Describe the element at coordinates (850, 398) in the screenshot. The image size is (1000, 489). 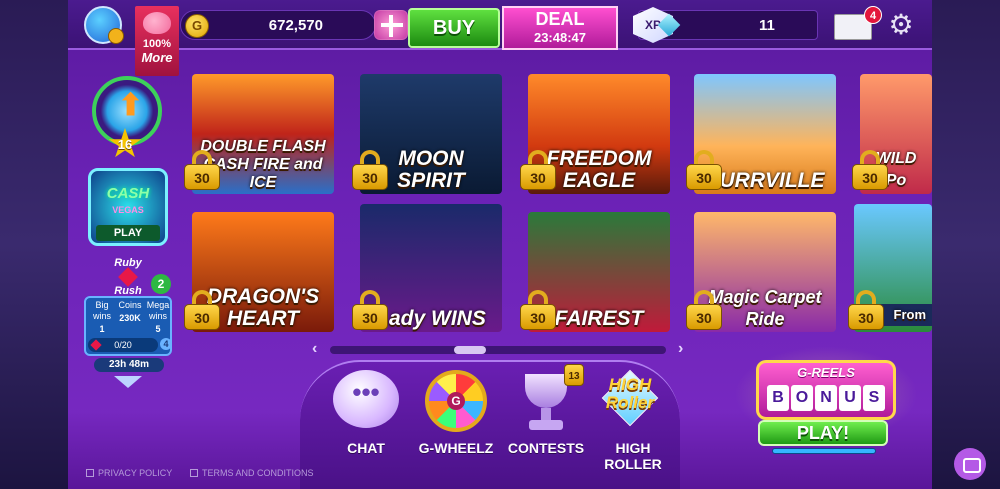
I see `bonus-letter: U` at that location.